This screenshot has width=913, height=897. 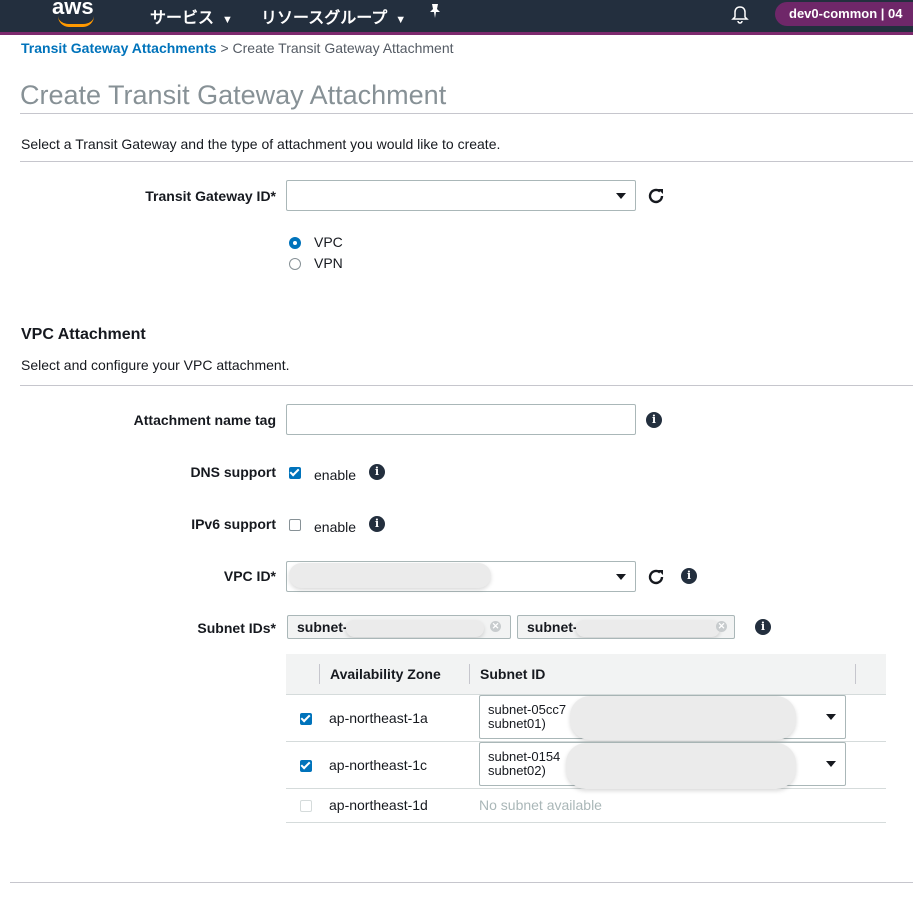 What do you see at coordinates (435, 13) in the screenshot?
I see `pin-icon` at bounding box center [435, 13].